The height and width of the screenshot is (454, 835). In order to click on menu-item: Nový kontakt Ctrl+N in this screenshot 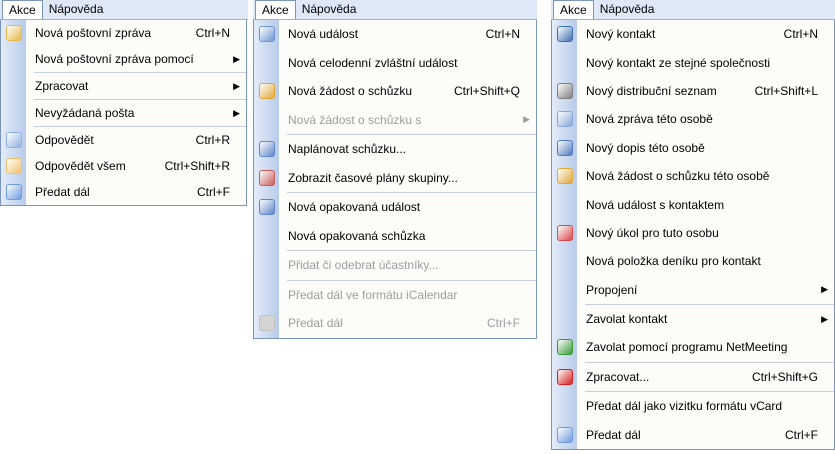, I will do `click(693, 34)`.